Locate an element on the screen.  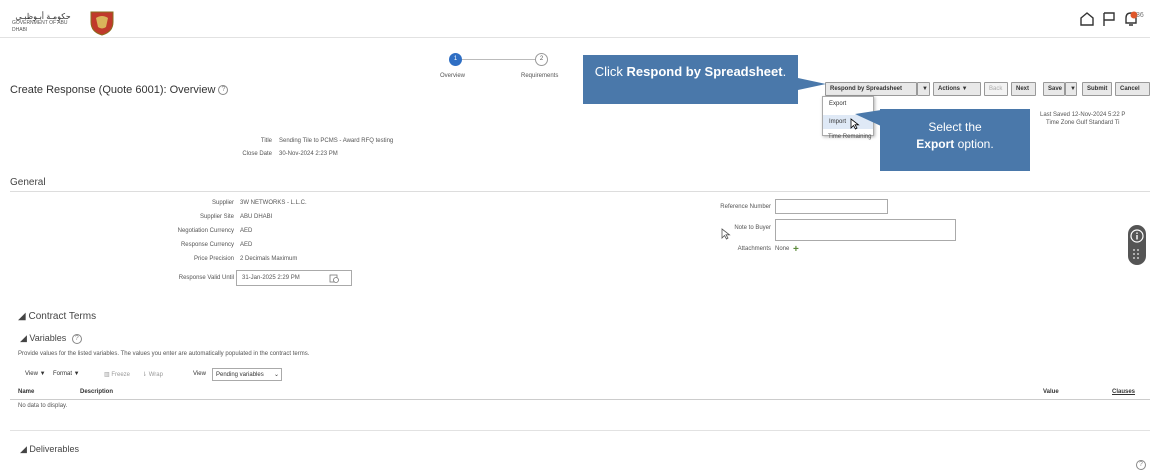
deliverables-title: Deliverables is located at coordinates (54, 449).